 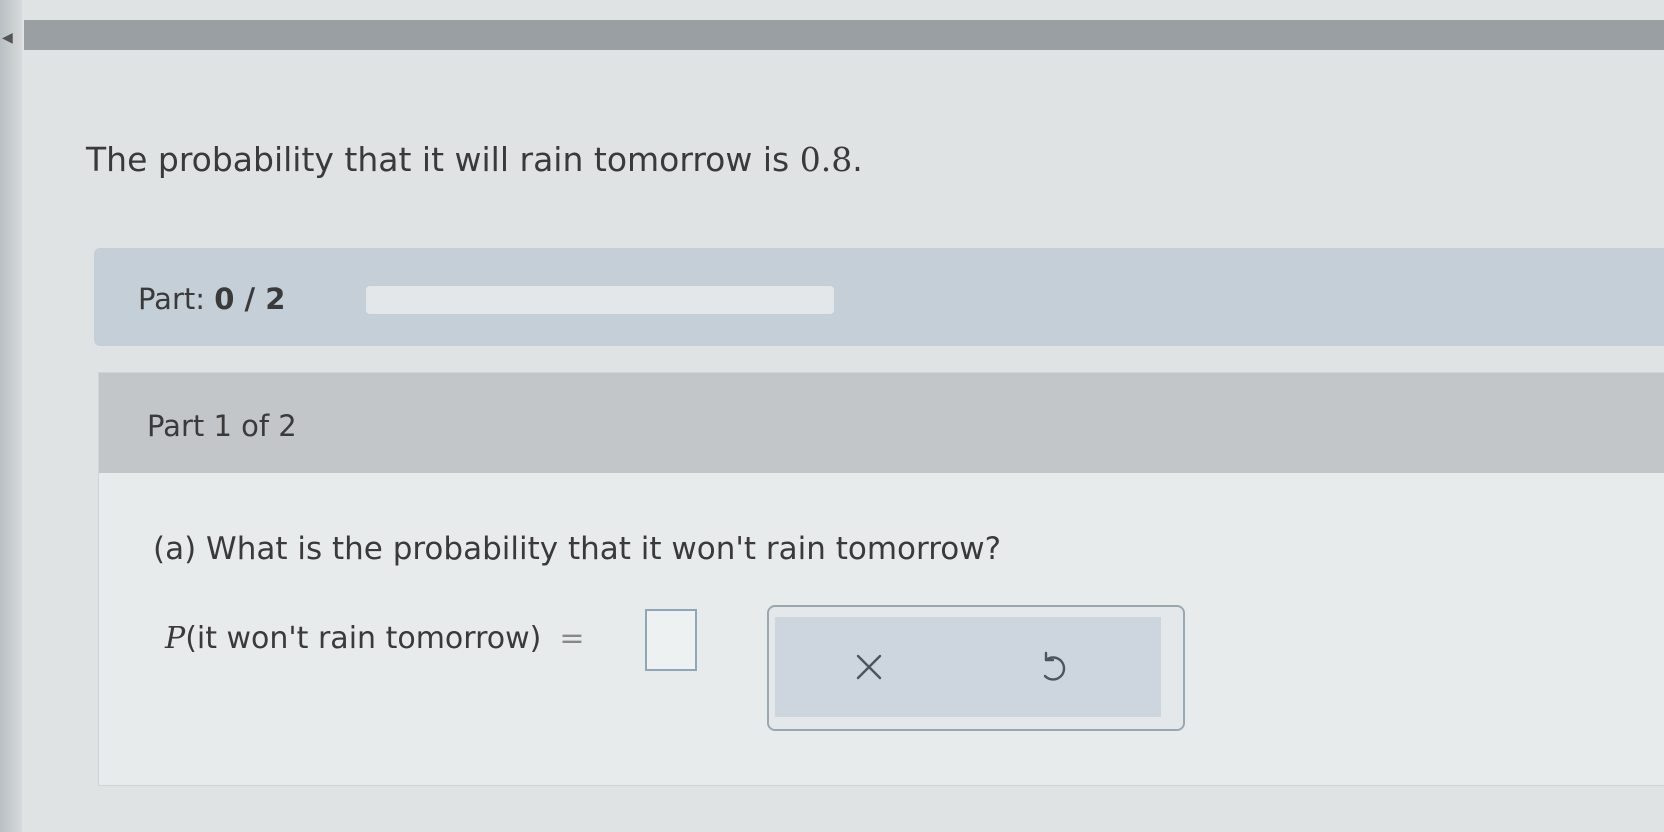 I want to click on tools-inner, so click(x=968, y=667).